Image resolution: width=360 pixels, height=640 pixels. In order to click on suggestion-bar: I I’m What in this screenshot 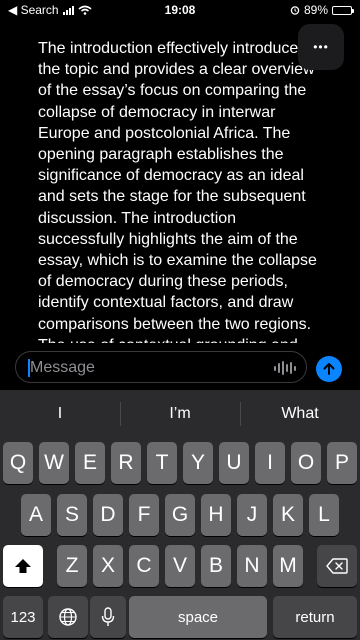, I will do `click(180, 414)`.